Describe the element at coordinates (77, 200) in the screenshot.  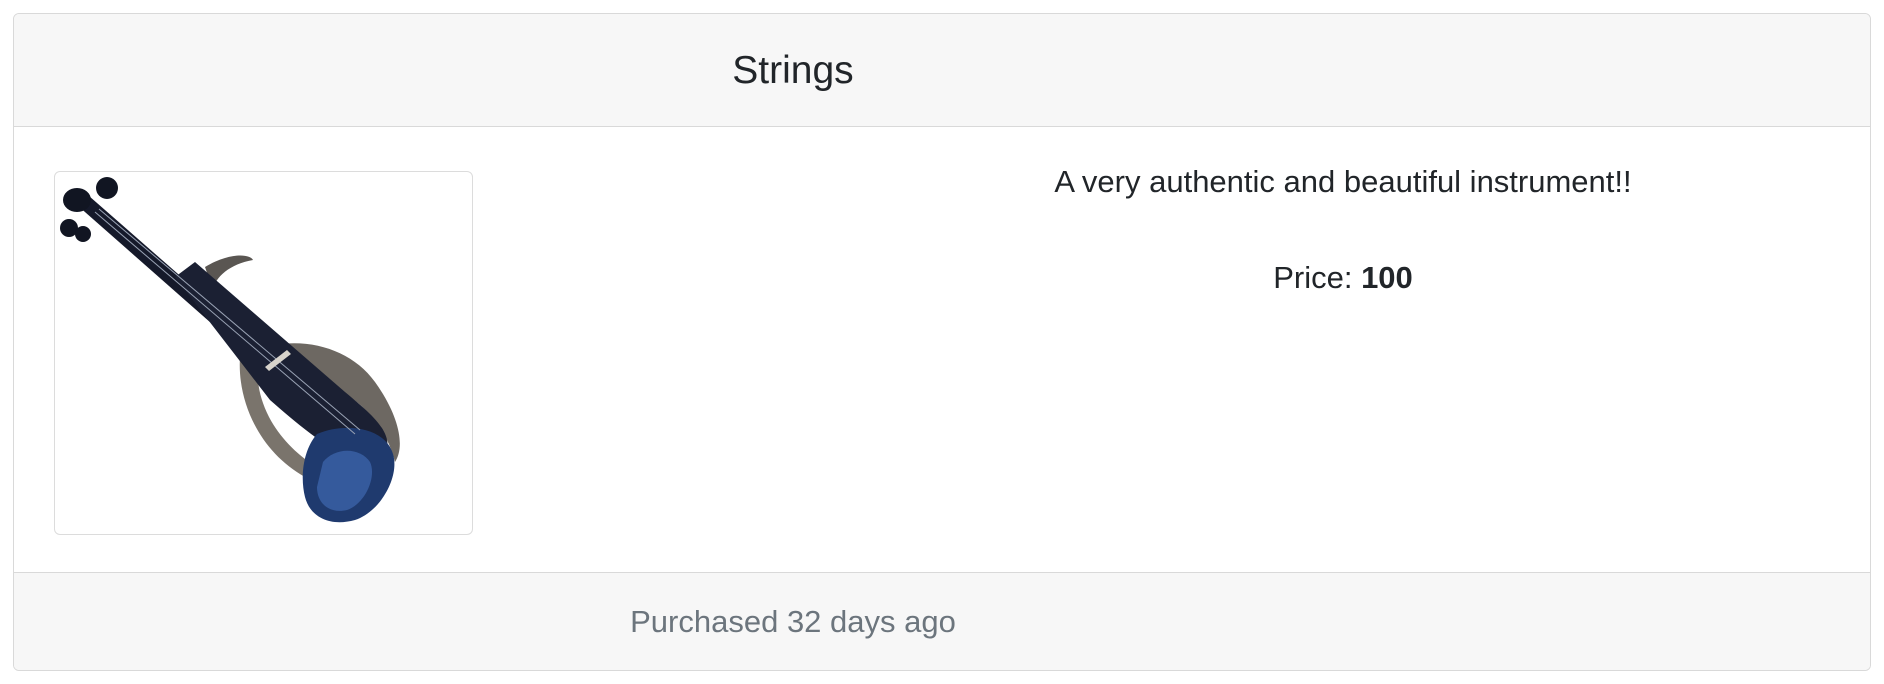
I see `violin-scroll` at that location.